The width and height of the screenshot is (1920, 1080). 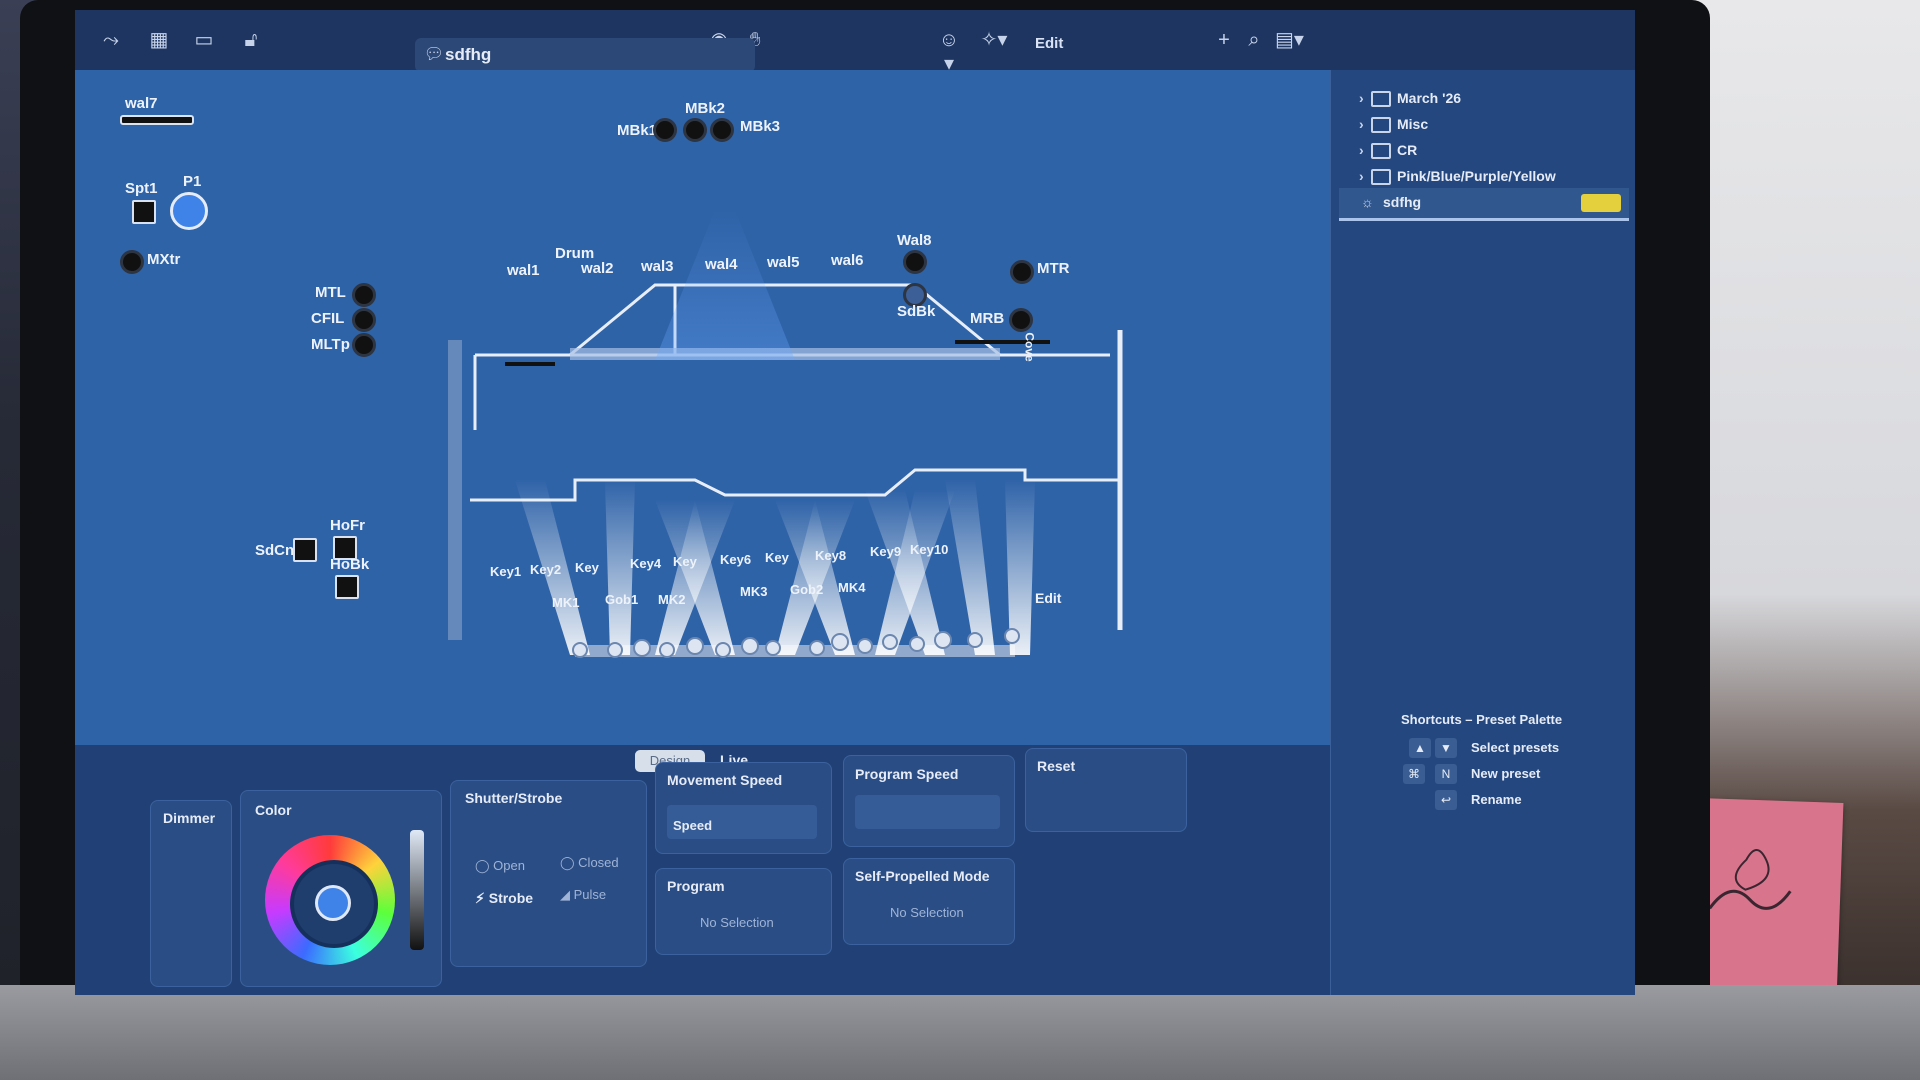 I want to click on fixture-label-key8: Key8, so click(x=831, y=555).